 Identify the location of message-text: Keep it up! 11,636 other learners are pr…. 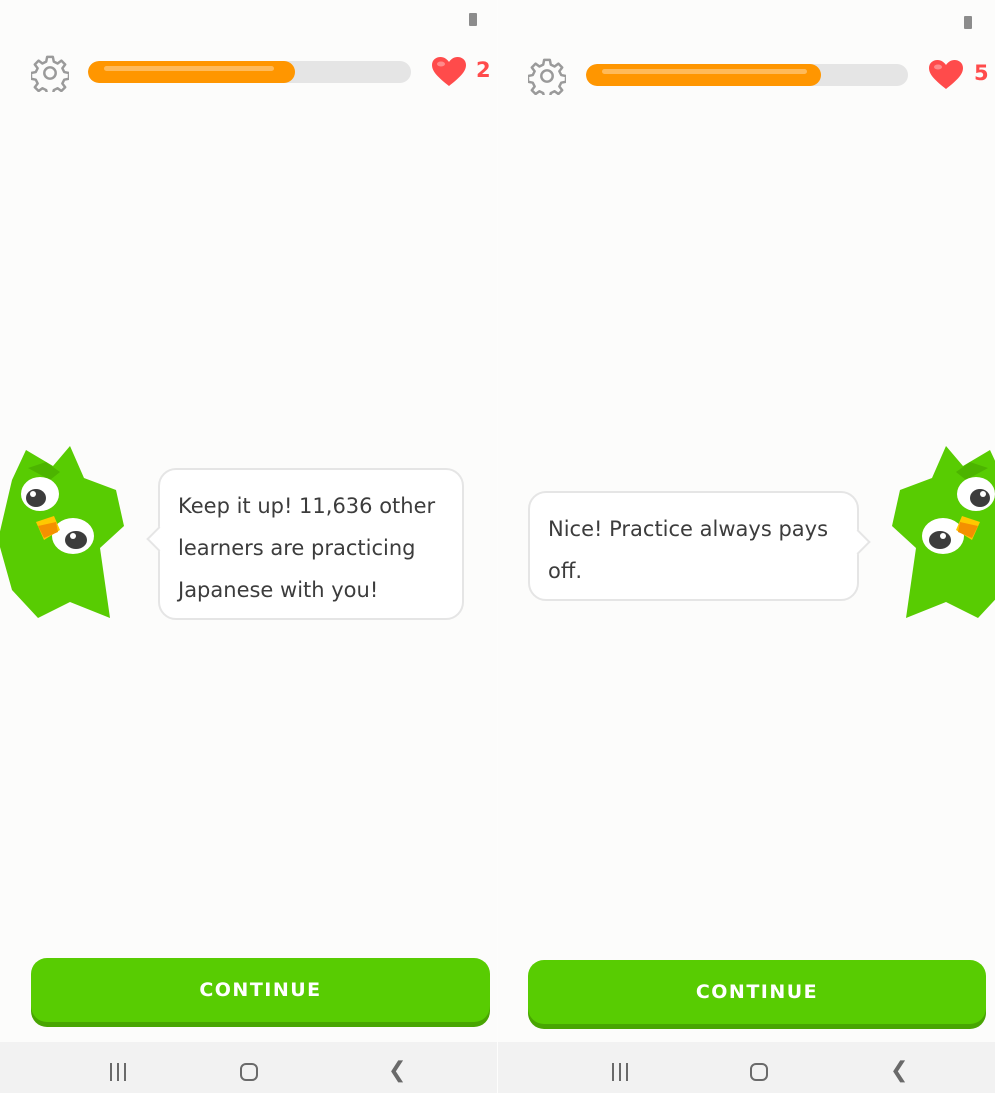
(307, 548).